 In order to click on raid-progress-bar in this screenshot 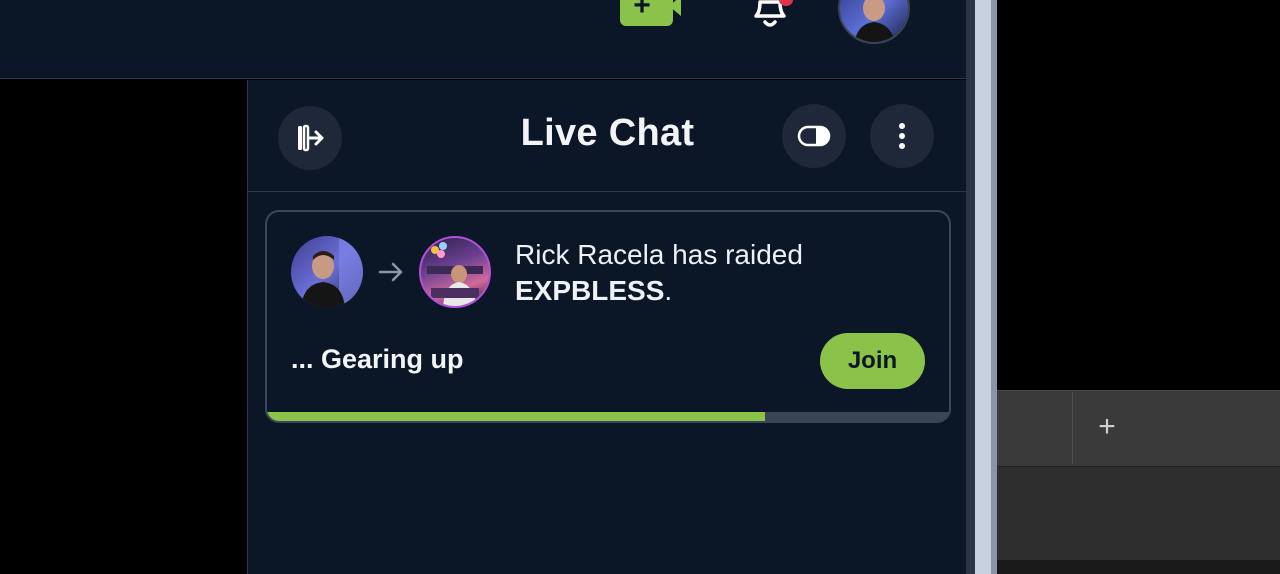, I will do `click(608, 416)`.